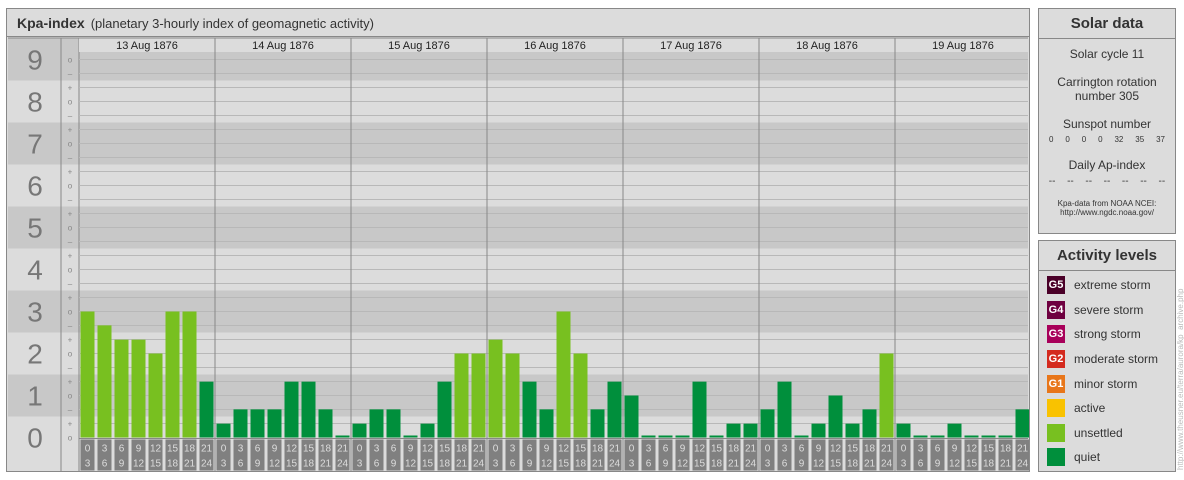 The image size is (1184, 480). What do you see at coordinates (51, 23) in the screenshot?
I see `title-text: Kpa-index` at bounding box center [51, 23].